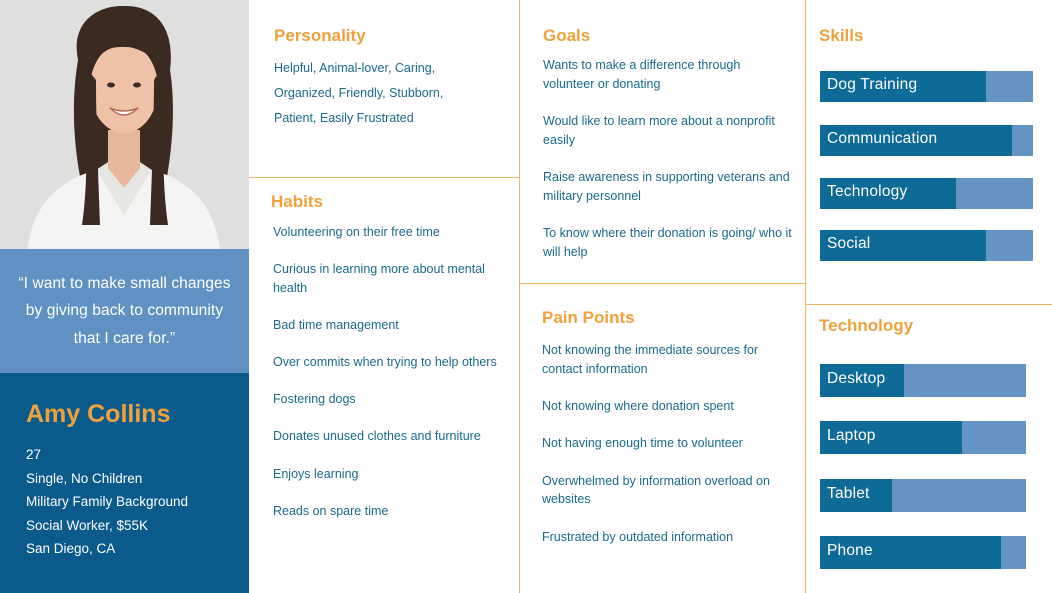 This screenshot has width=1052, height=593. What do you see at coordinates (316, 473) in the screenshot?
I see `list-item: Enjoys learning` at bounding box center [316, 473].